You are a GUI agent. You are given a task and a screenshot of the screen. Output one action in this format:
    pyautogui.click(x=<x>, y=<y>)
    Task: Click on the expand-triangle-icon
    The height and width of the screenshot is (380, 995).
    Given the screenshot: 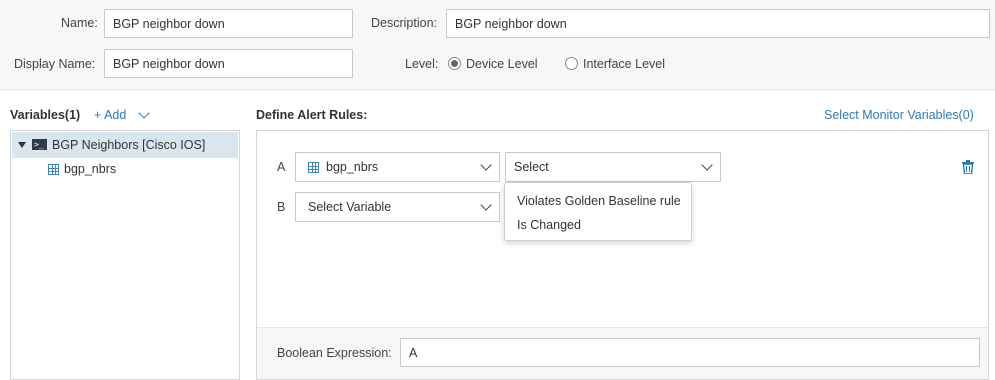 What is the action you would take?
    pyautogui.click(x=22, y=145)
    